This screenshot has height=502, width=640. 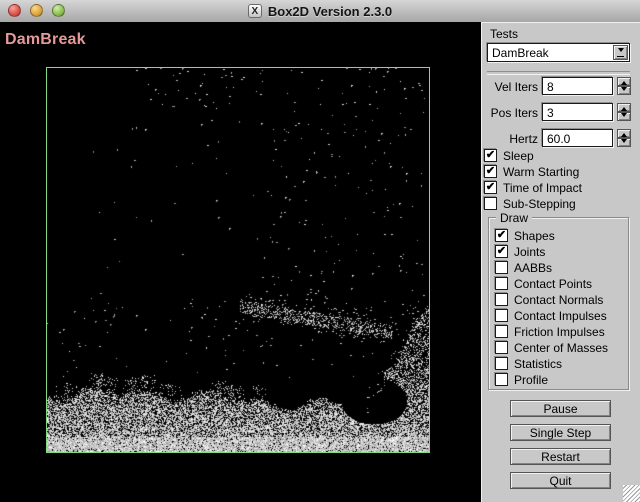 I want to click on separator, so click(x=558, y=73).